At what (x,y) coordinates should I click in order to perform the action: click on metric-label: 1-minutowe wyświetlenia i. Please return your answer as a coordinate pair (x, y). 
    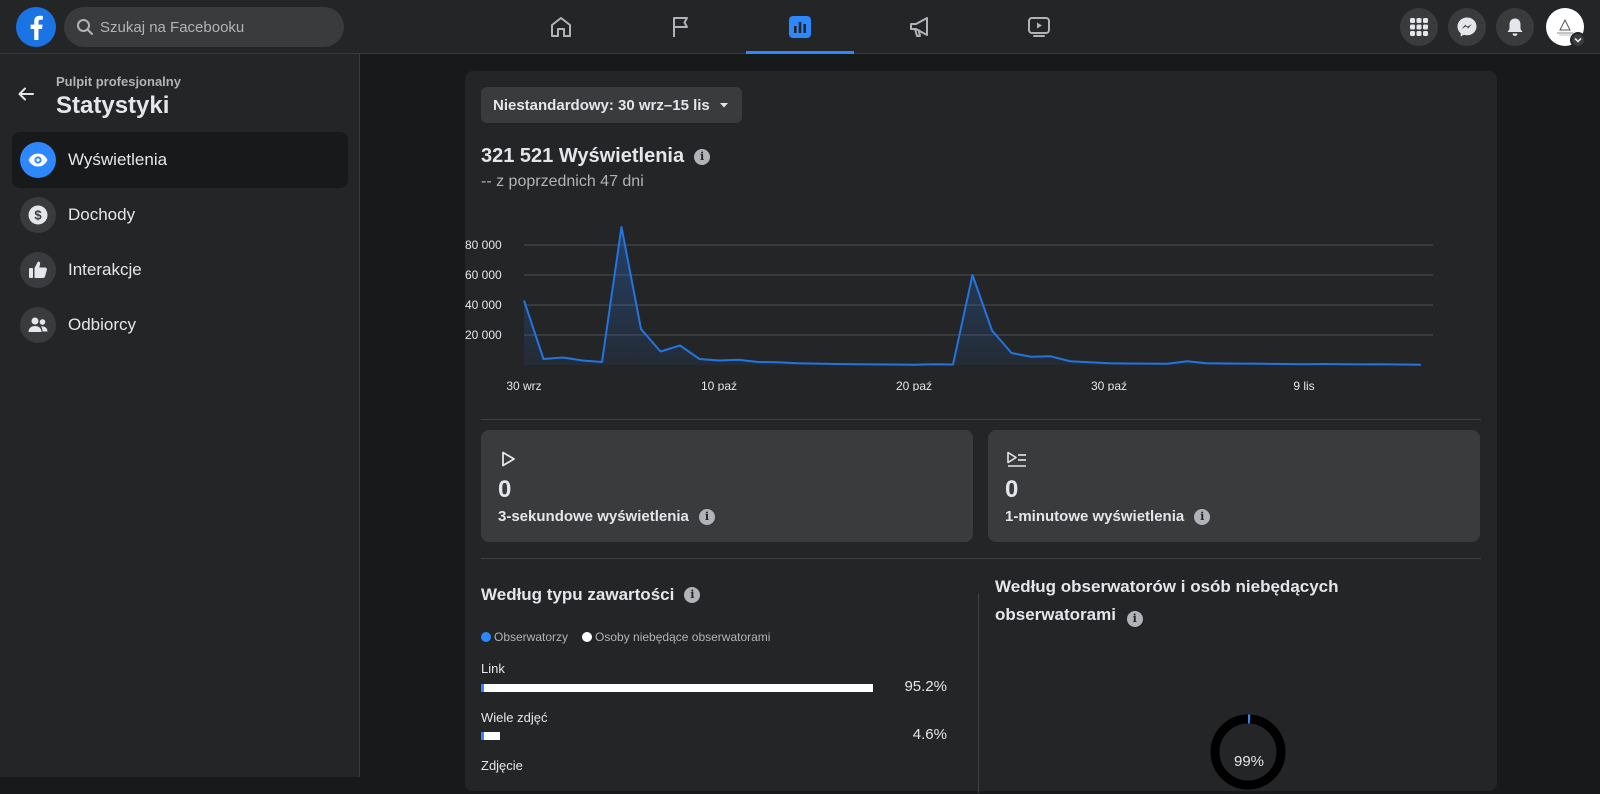
    Looking at the image, I should click on (1108, 516).